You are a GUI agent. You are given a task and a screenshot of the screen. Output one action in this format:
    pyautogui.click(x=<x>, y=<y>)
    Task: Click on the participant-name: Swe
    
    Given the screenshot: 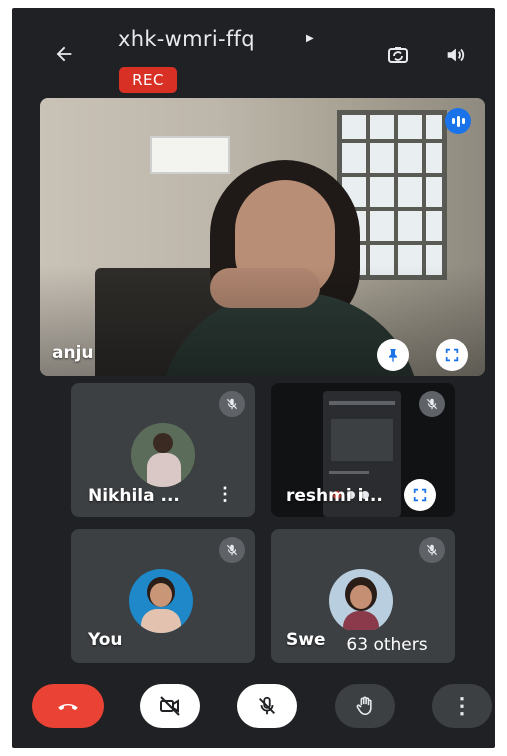 What is the action you would take?
    pyautogui.click(x=306, y=640)
    